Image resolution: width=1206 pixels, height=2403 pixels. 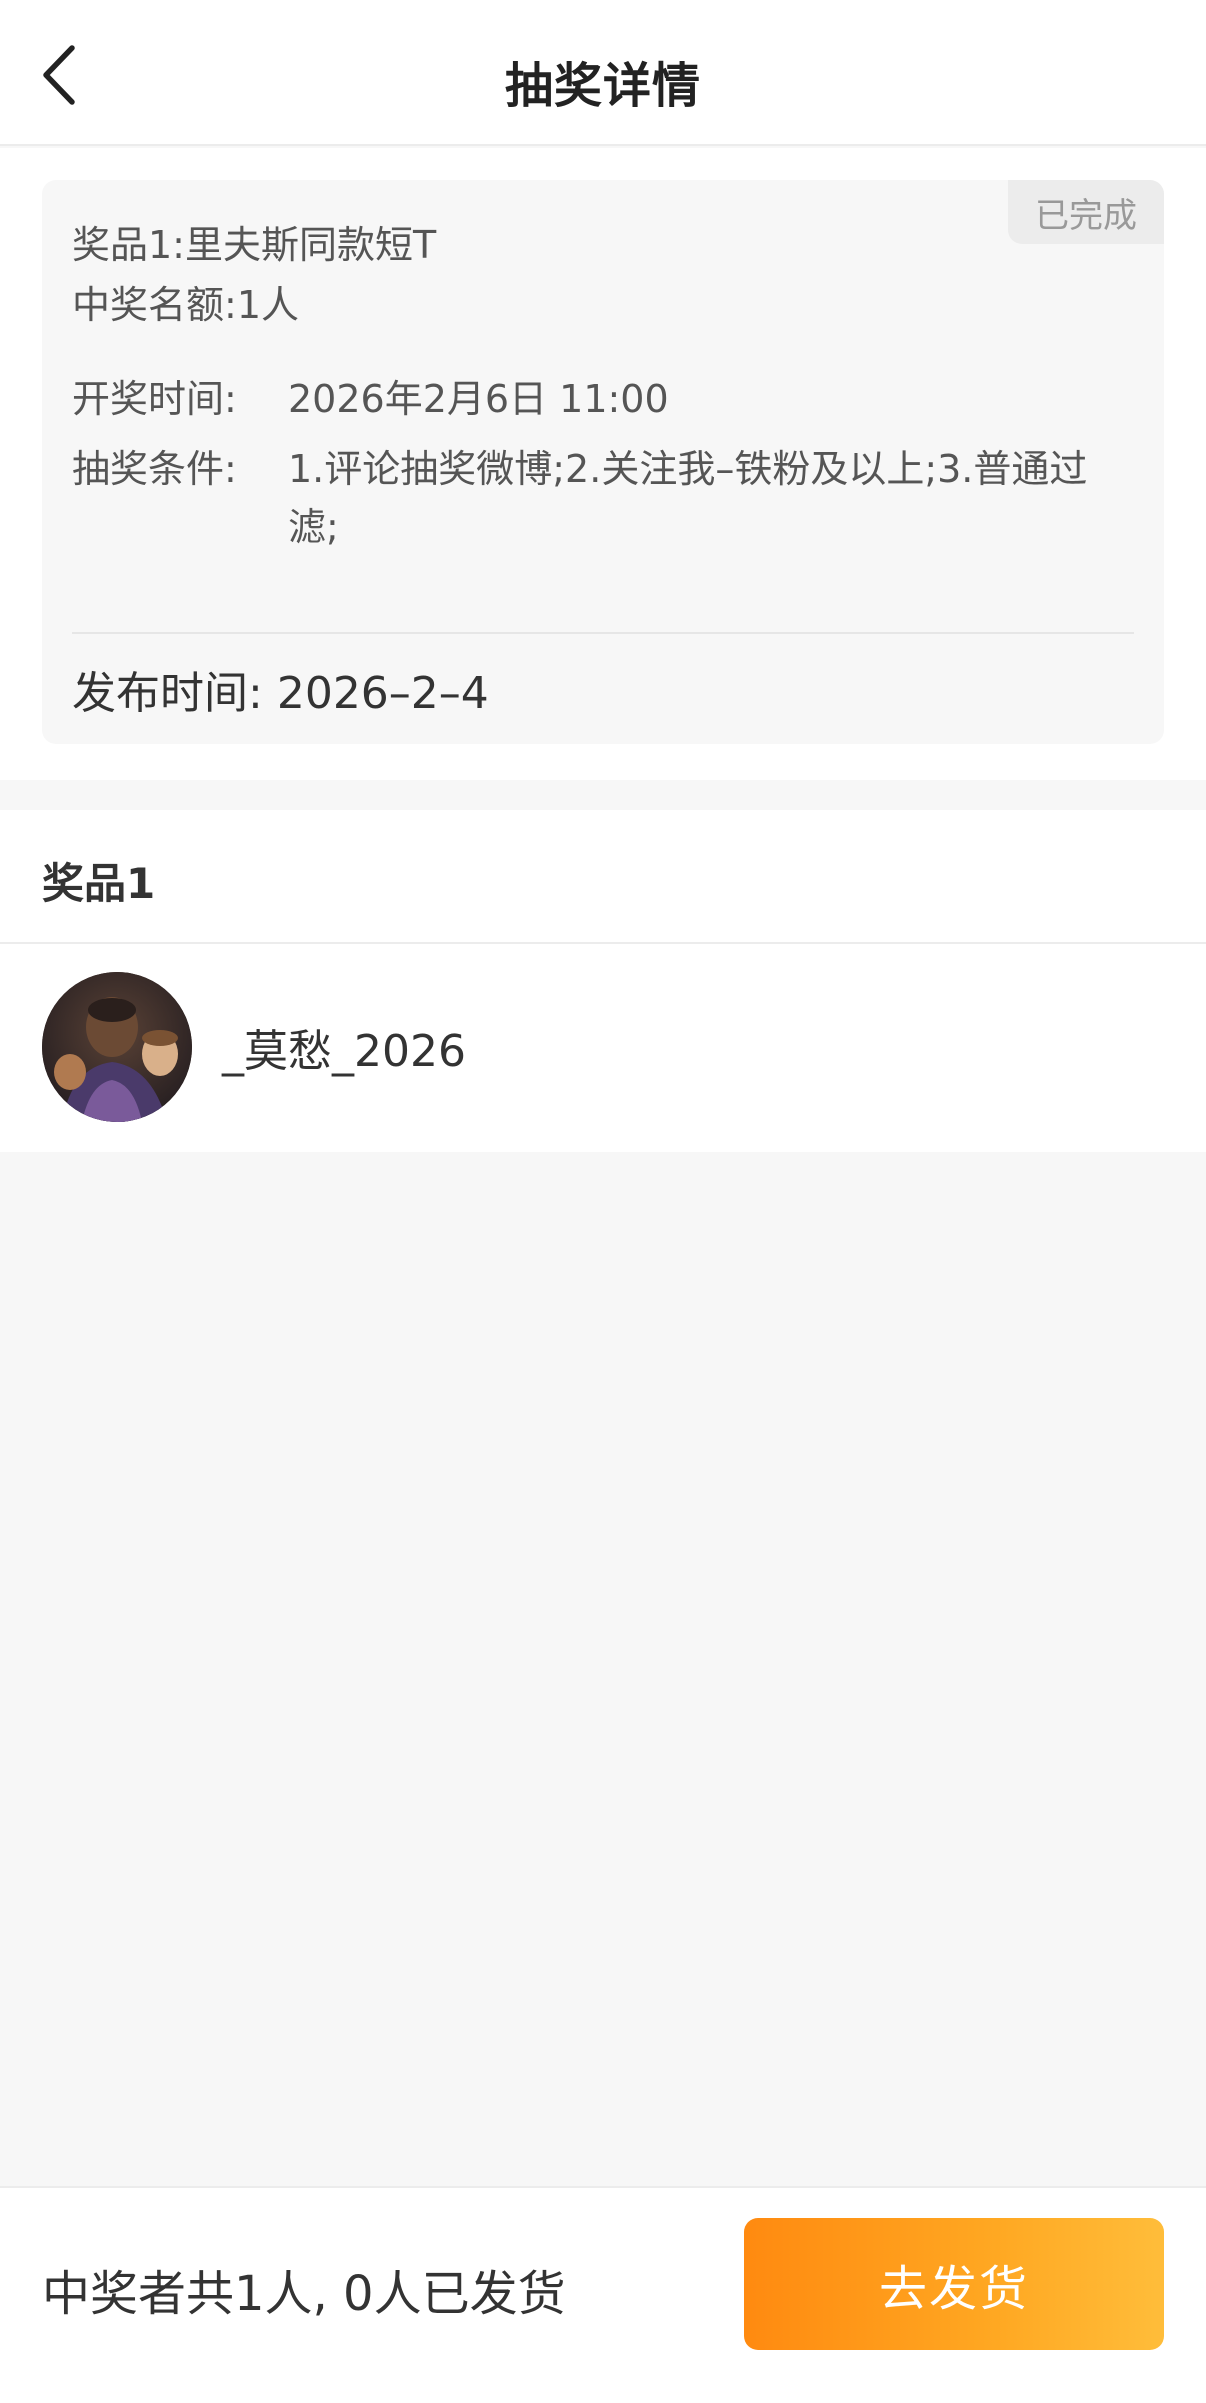 I want to click on avatar, so click(x=117, y=1047).